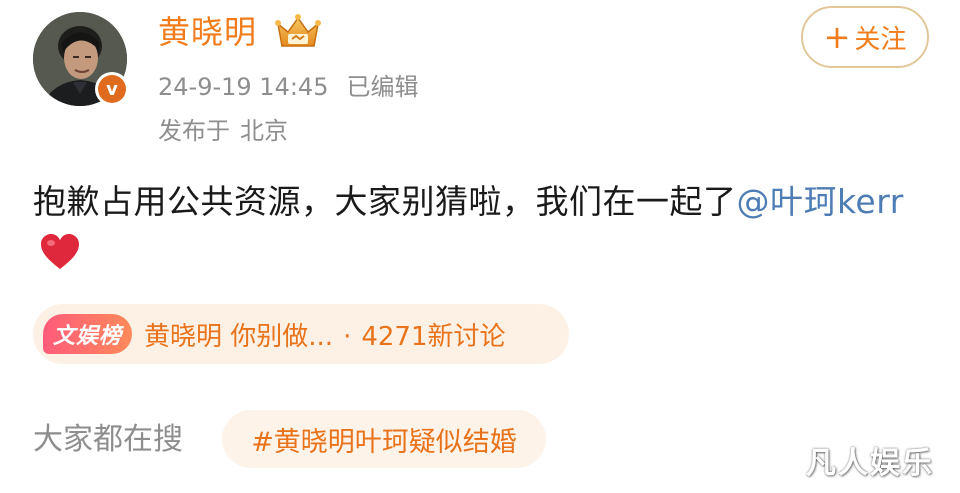 This screenshot has height=493, width=960. What do you see at coordinates (820, 201) in the screenshot?
I see `mention-link: @叶珂kerr` at bounding box center [820, 201].